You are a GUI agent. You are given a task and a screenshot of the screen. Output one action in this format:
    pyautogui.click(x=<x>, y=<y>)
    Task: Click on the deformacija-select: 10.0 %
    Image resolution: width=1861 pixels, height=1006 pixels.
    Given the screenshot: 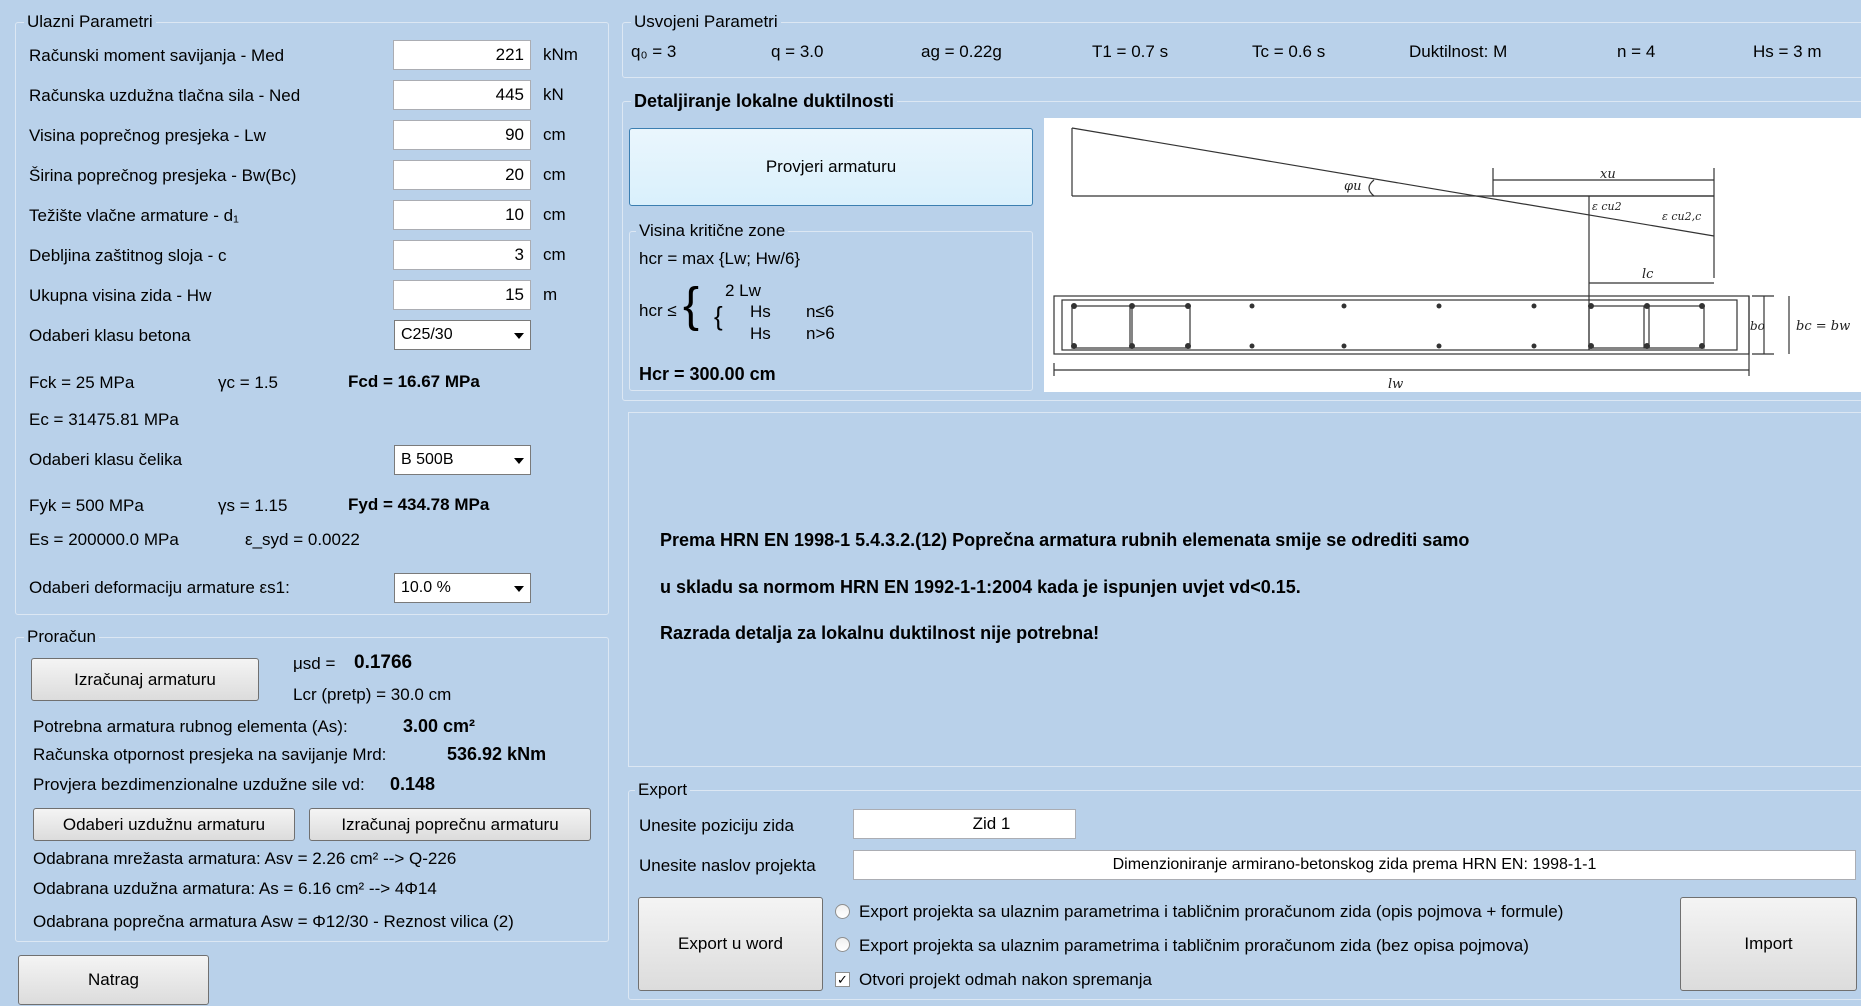 What is the action you would take?
    pyautogui.click(x=462, y=588)
    